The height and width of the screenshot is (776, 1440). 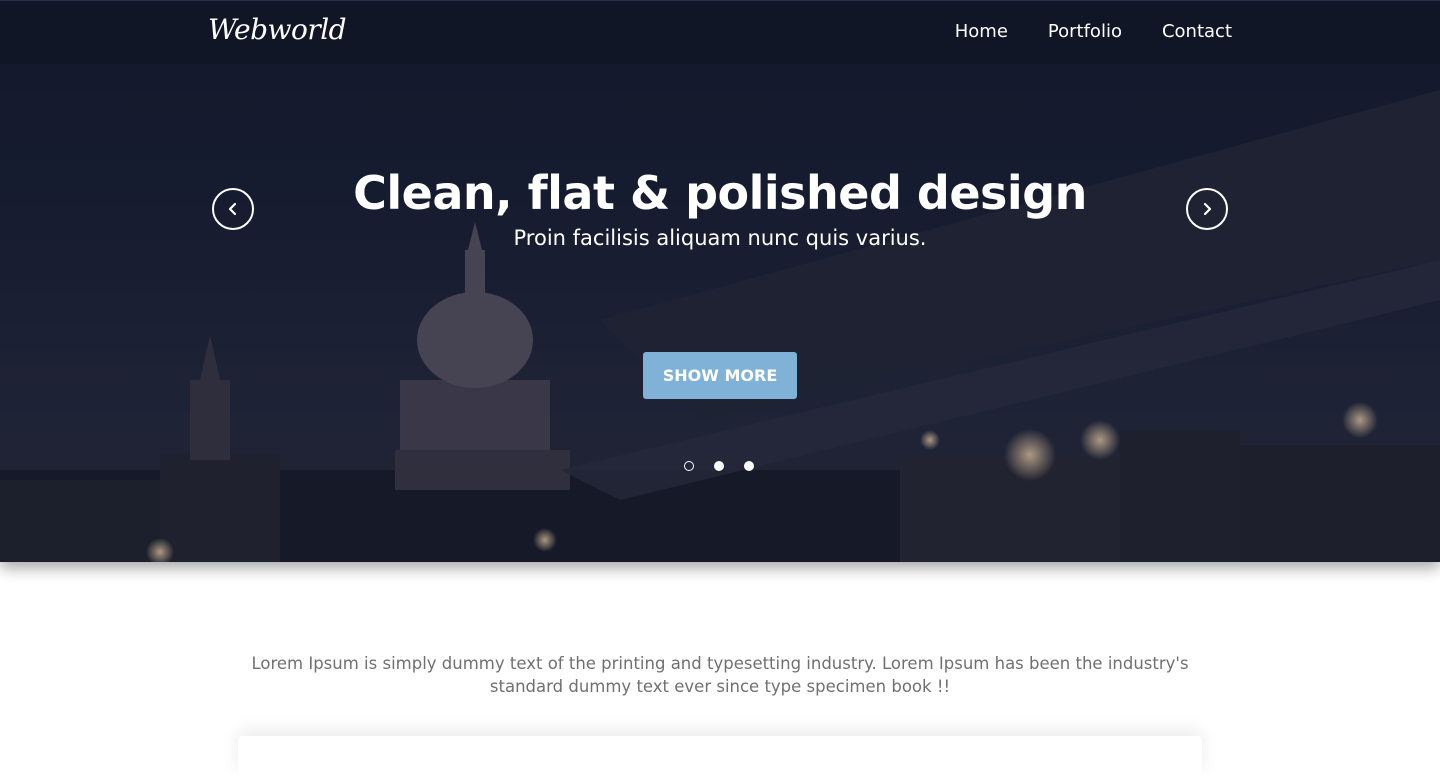 I want to click on nav-item-contact: Contact, so click(x=1197, y=31).